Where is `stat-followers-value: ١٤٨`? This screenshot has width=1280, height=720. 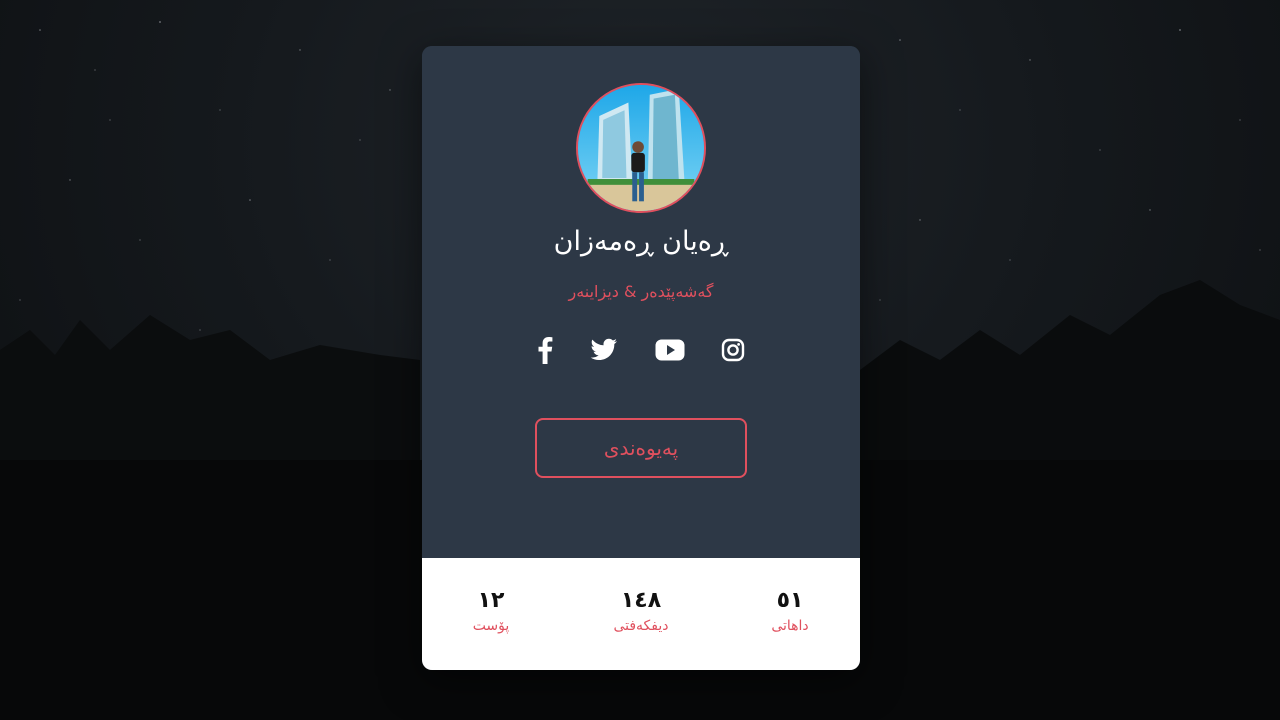
stat-followers-value: ١٤٨ is located at coordinates (641, 600).